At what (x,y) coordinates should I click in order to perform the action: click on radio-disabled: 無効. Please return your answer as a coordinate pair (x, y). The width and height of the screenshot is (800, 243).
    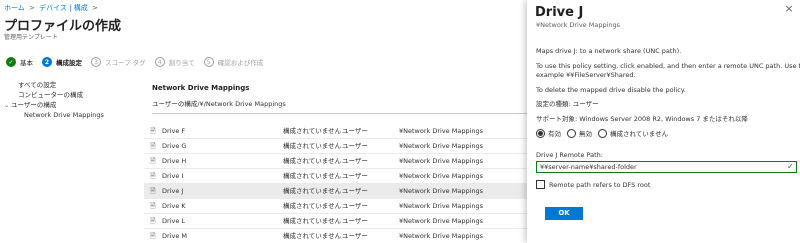
    Looking at the image, I should click on (579, 133).